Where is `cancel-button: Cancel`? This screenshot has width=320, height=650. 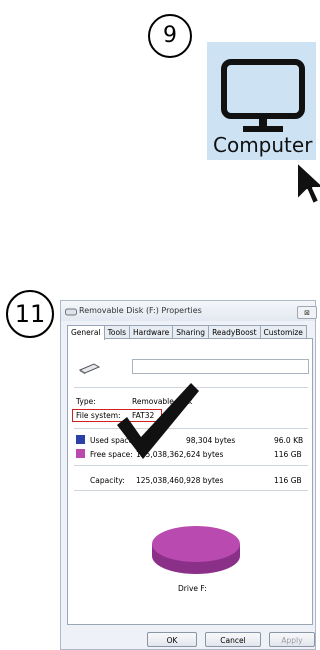 cancel-button: Cancel is located at coordinates (233, 639).